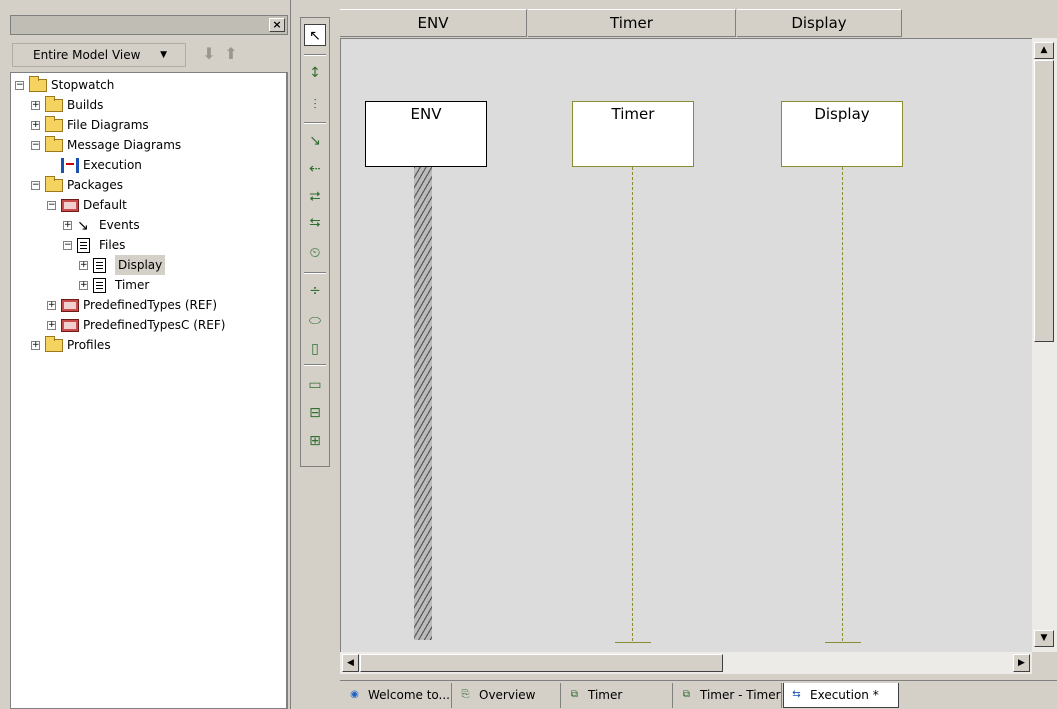 The height and width of the screenshot is (709, 1057). What do you see at coordinates (149, 25) in the screenshot?
I see `browser-title-bar: ×` at bounding box center [149, 25].